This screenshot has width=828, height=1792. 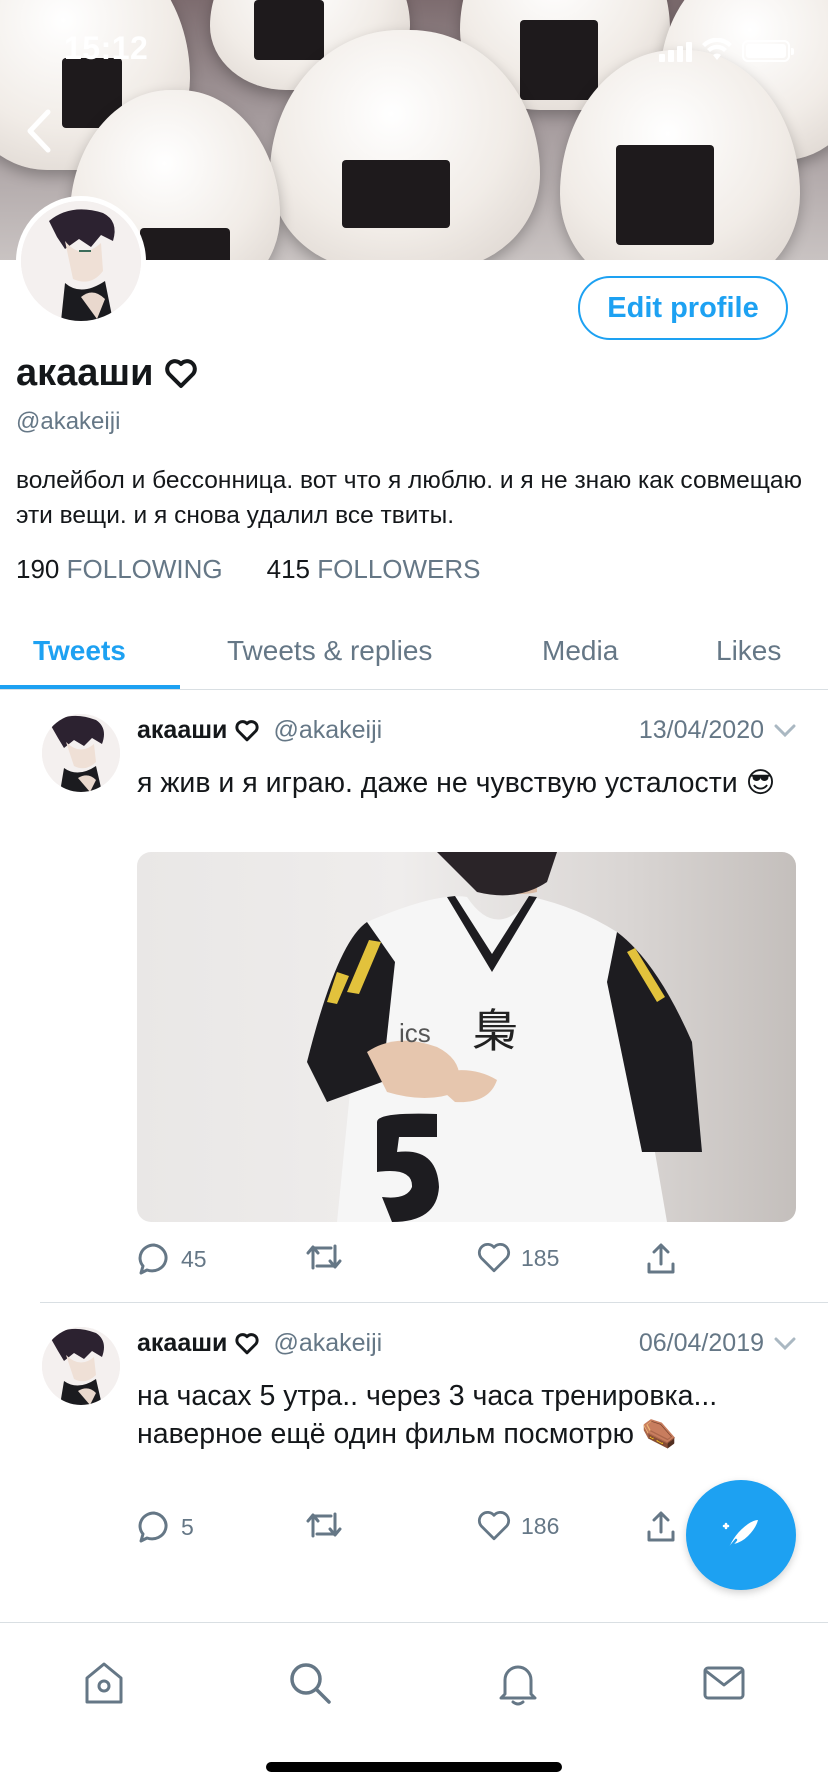 What do you see at coordinates (414, 49) in the screenshot?
I see `status-bar: 15:12` at bounding box center [414, 49].